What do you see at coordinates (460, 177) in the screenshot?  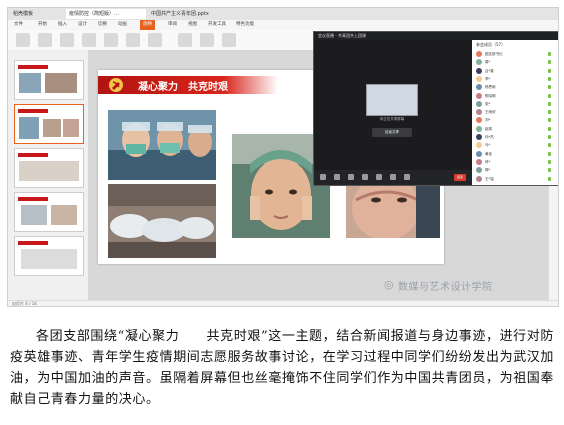 I see `end-meeting-button: 结束` at bounding box center [460, 177].